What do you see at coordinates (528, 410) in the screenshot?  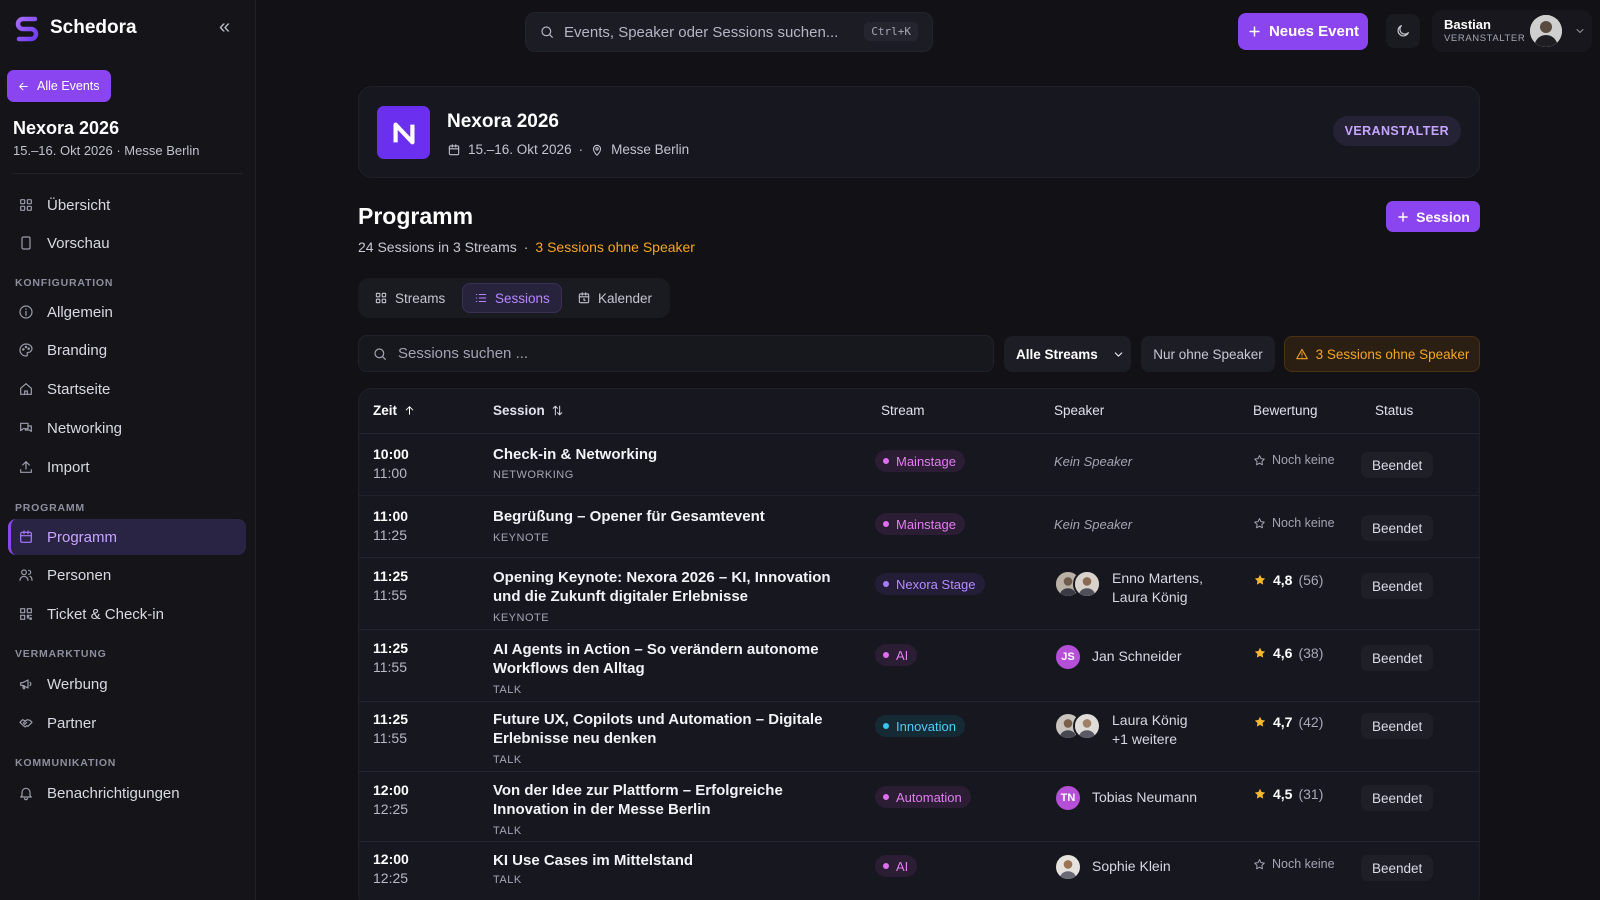 I see `column-header-session: Session` at bounding box center [528, 410].